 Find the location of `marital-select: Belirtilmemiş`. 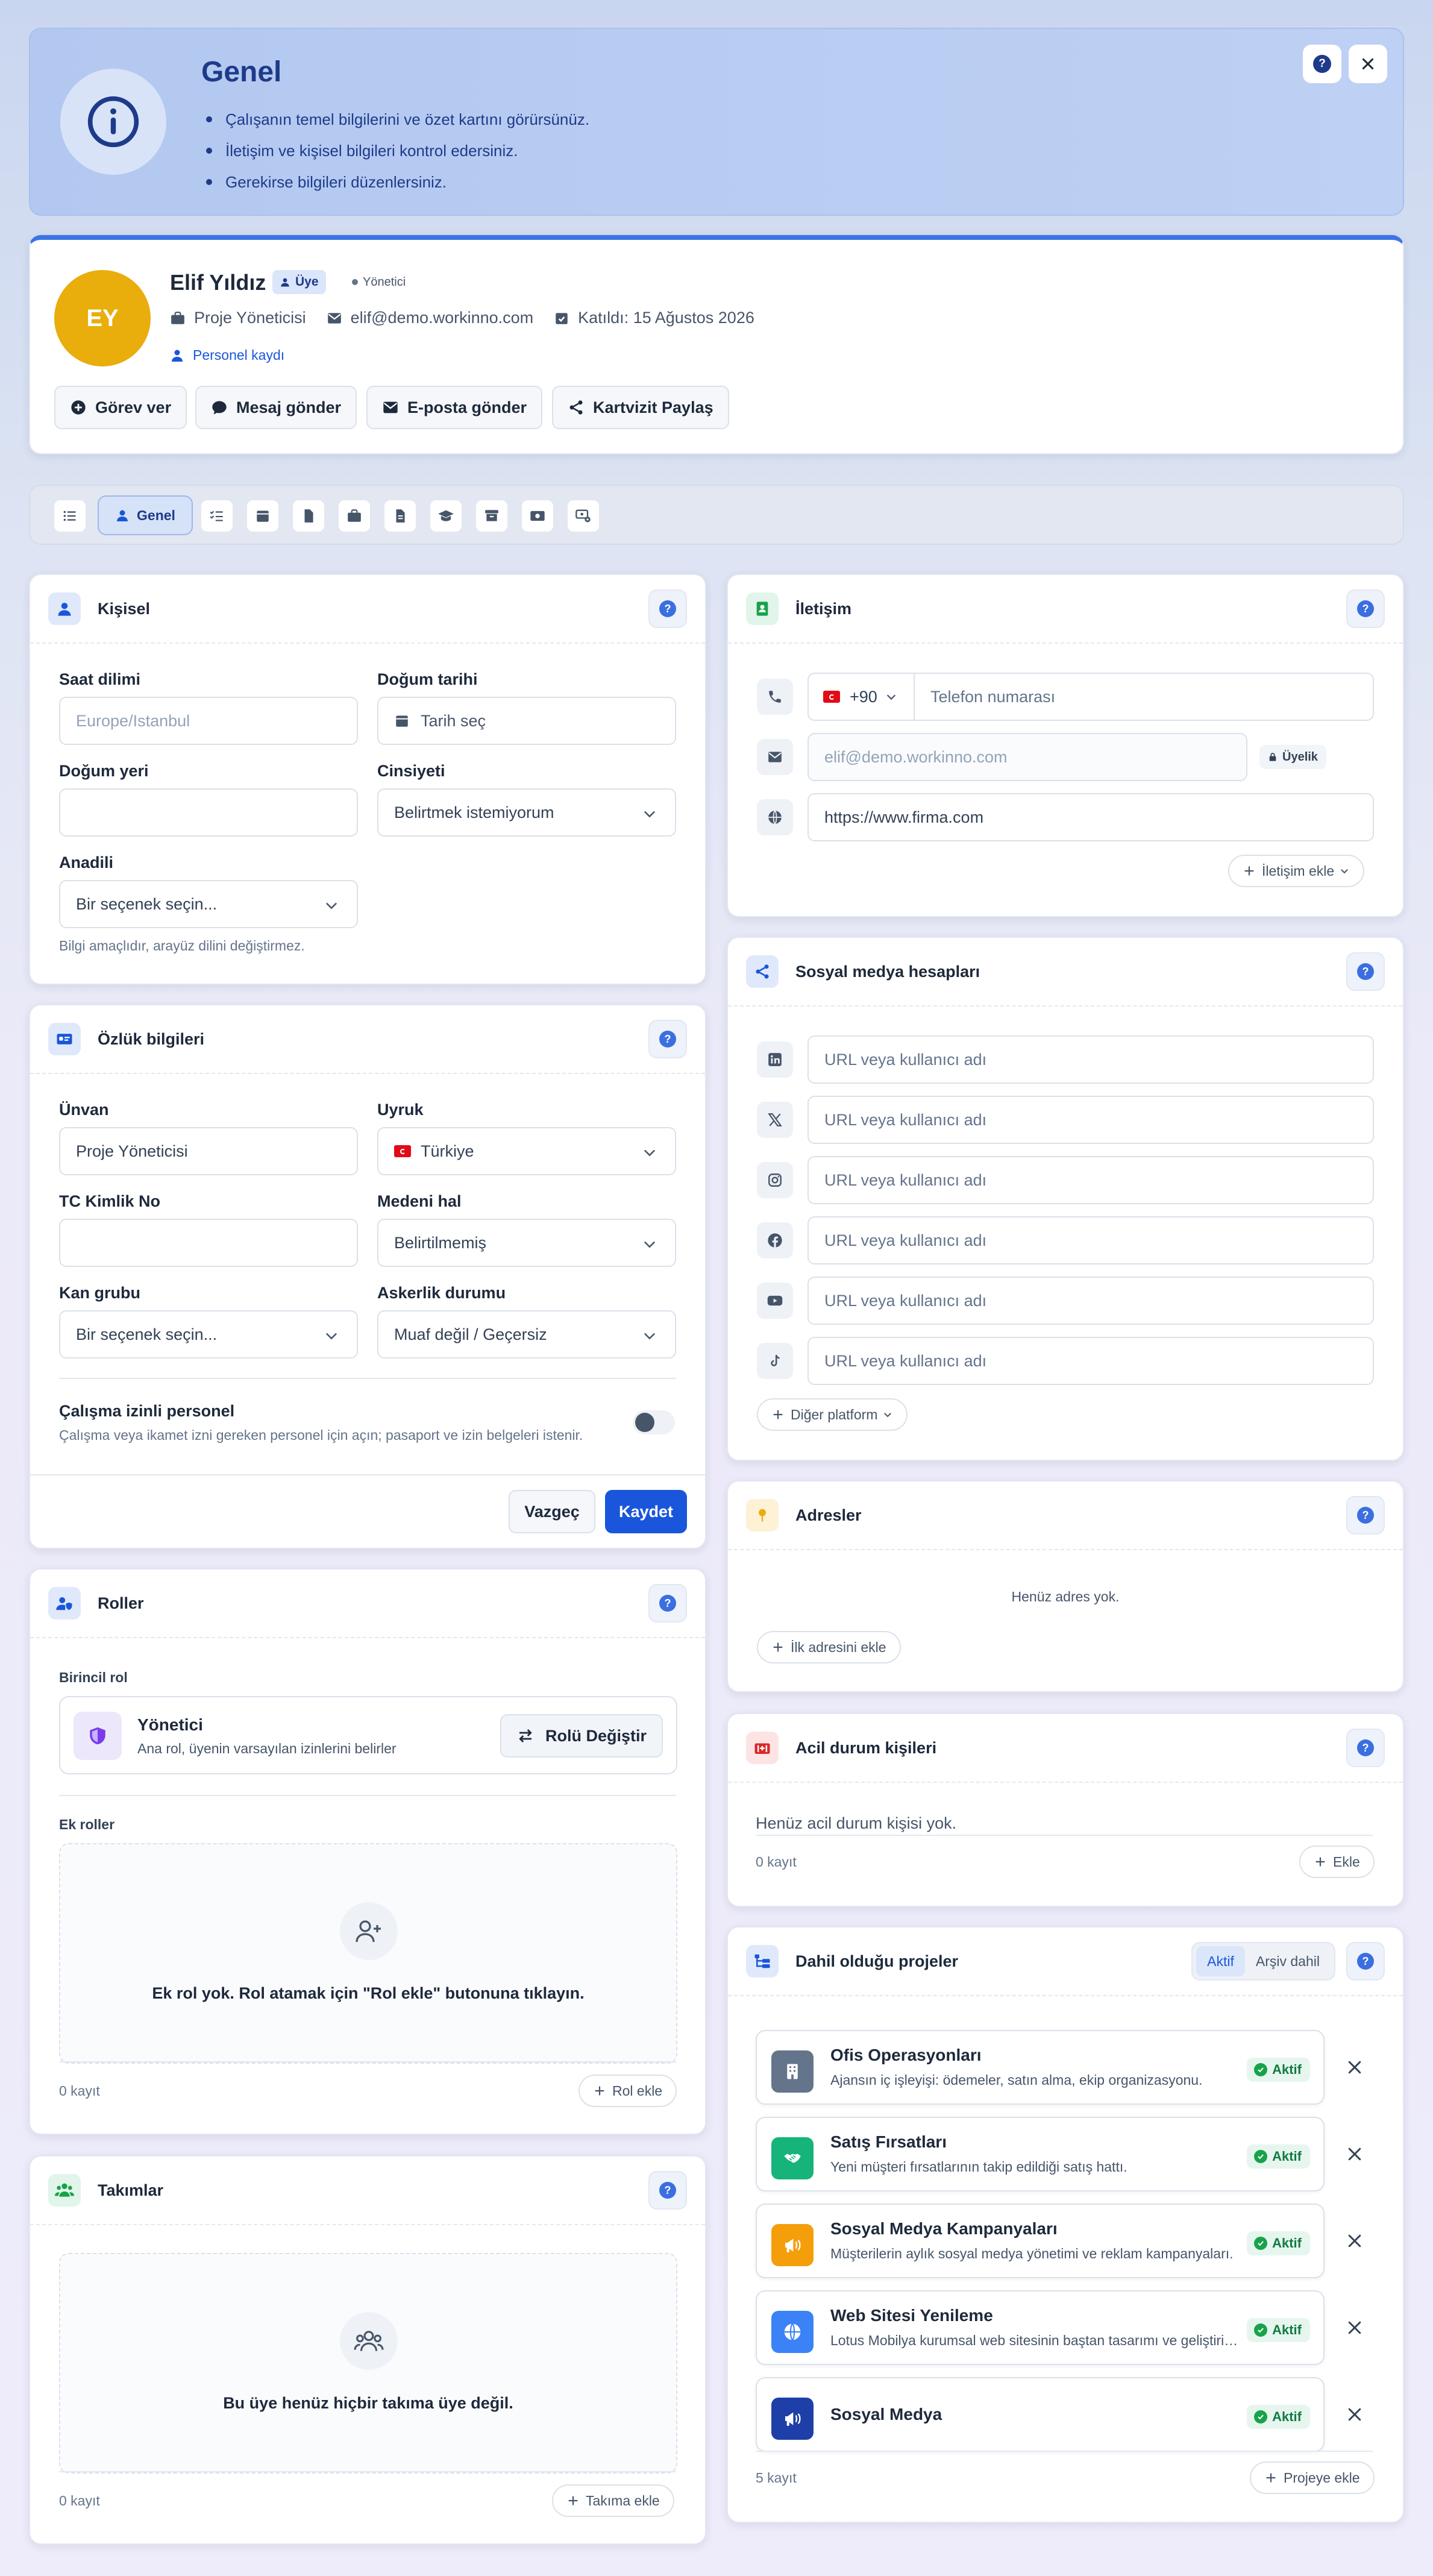

marital-select: Belirtilmemiş is located at coordinates (527, 1243).